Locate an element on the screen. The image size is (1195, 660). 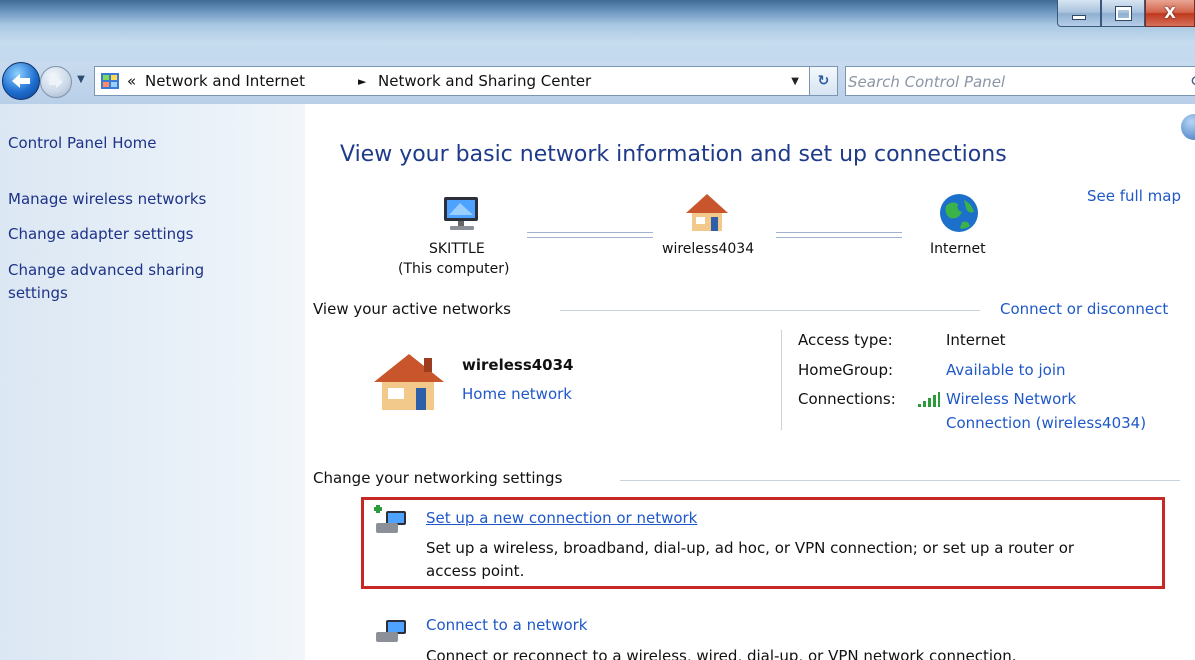
sidebar-item-change-advanced-sharing: Change advanced sharing is located at coordinates (106, 270).